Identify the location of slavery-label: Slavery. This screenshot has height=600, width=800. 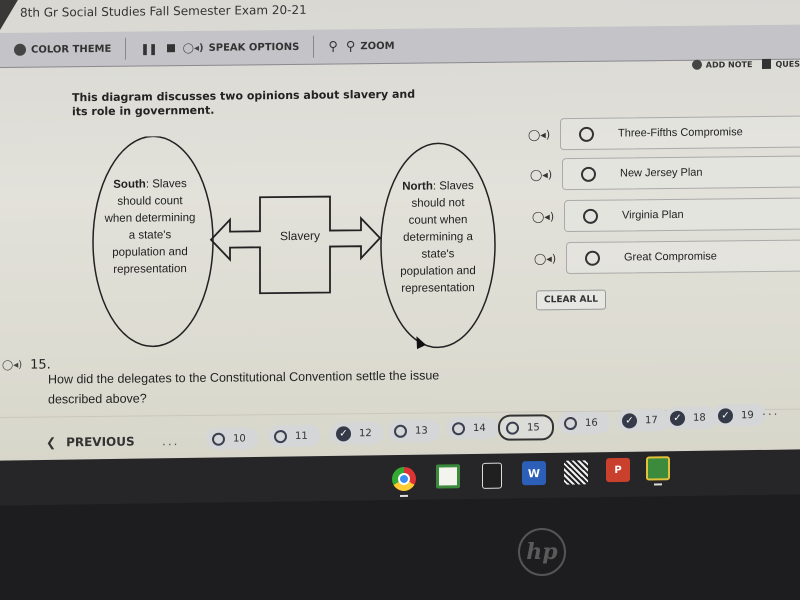
(300, 236).